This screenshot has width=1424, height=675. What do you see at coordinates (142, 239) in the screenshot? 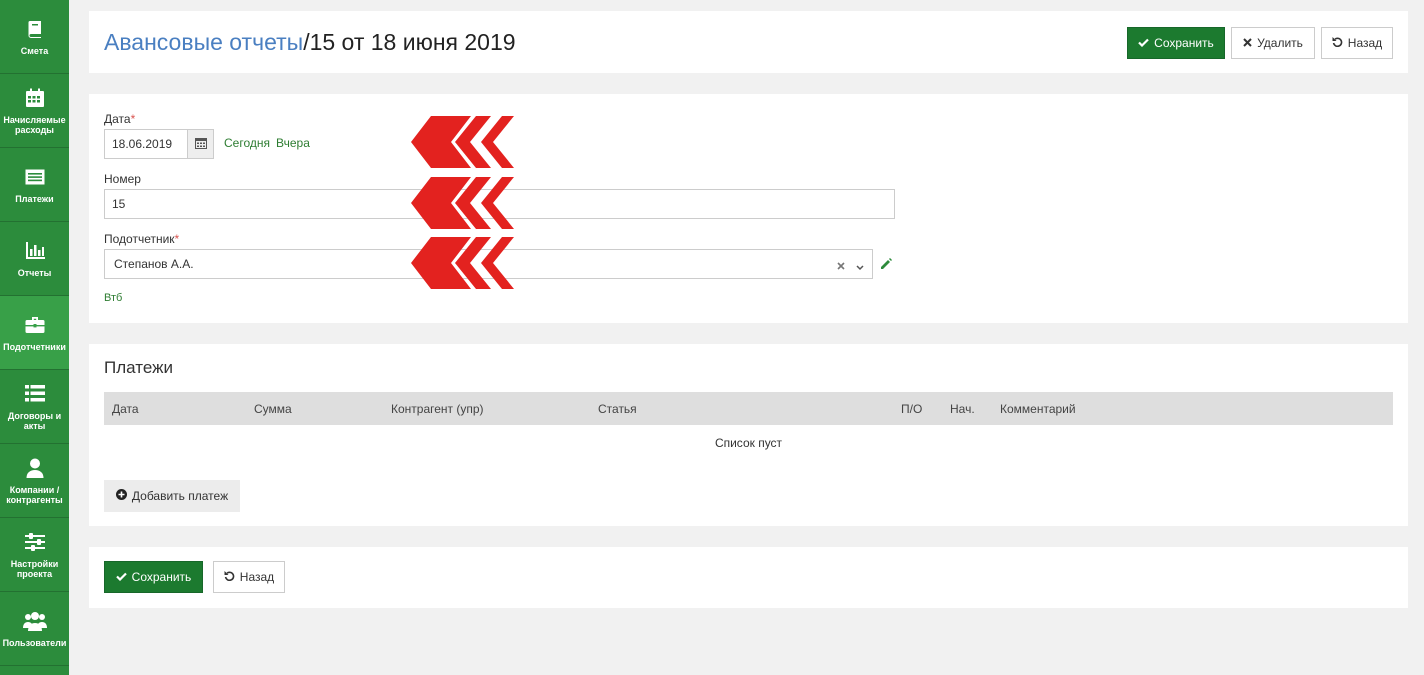
I see `accountable-label: Подотчетник*` at bounding box center [142, 239].